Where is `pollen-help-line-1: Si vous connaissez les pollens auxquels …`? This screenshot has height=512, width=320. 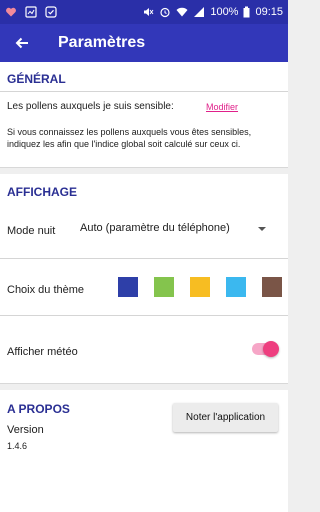
pollen-help-line-1: Si vous connaissez les pollens auxquels … is located at coordinates (129, 132).